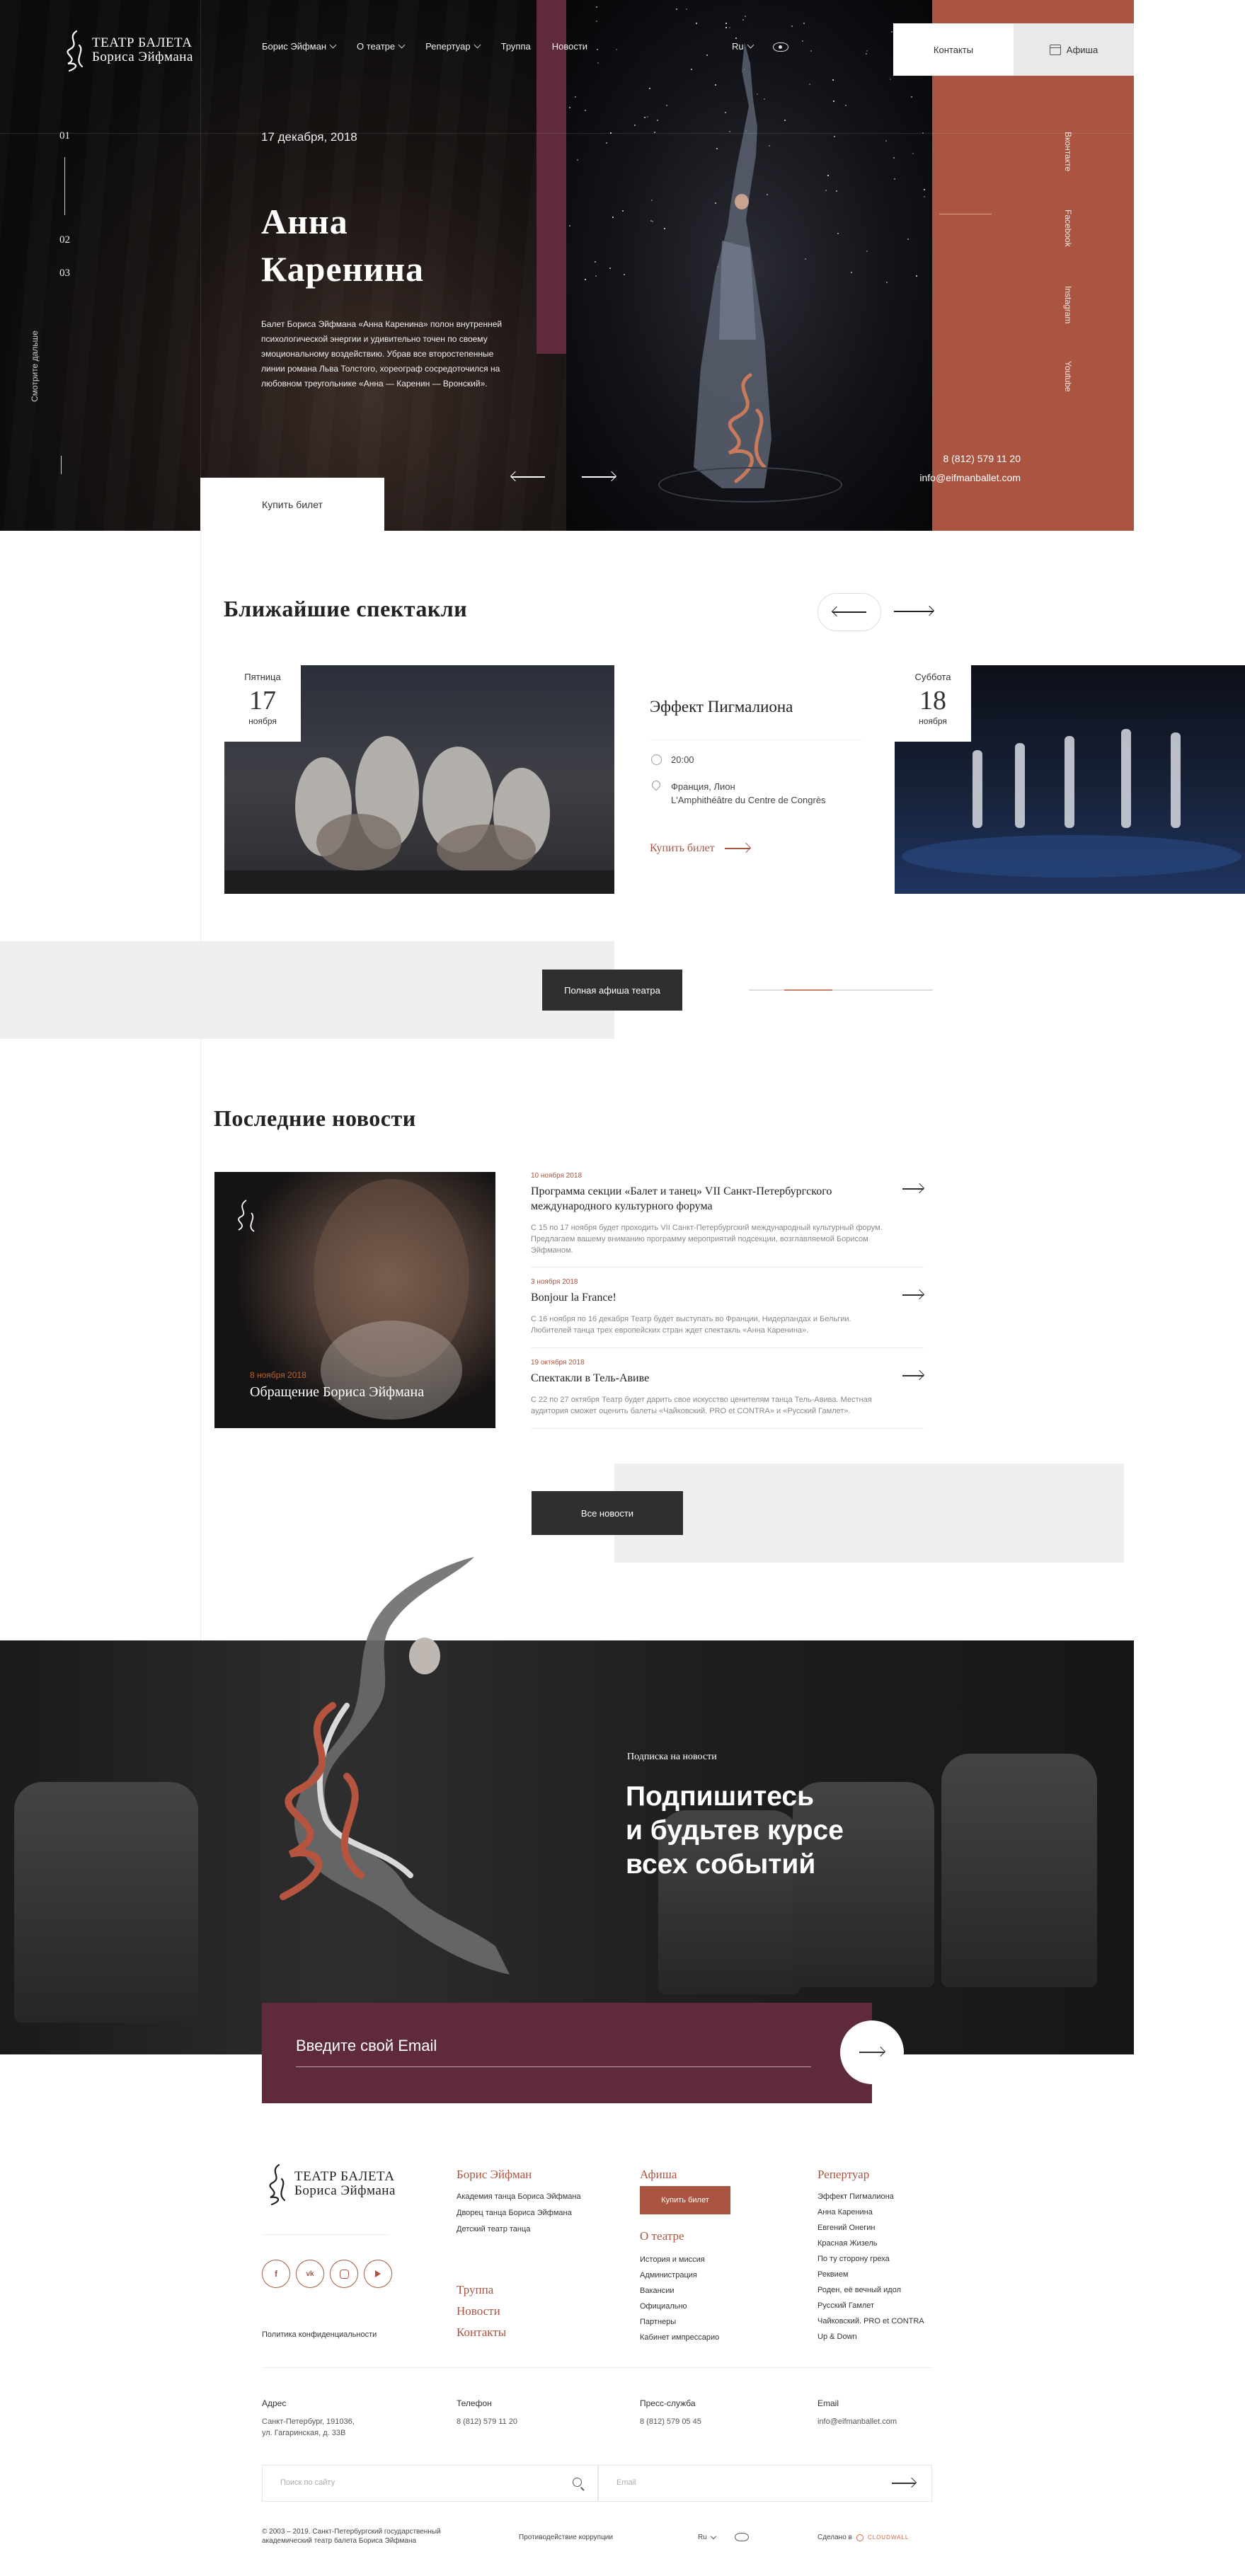 This screenshot has width=1245, height=2576. What do you see at coordinates (126, 50) in the screenshot?
I see `site-logo: ТЕАТР БАЛЕТА Бориса Эйфмана` at bounding box center [126, 50].